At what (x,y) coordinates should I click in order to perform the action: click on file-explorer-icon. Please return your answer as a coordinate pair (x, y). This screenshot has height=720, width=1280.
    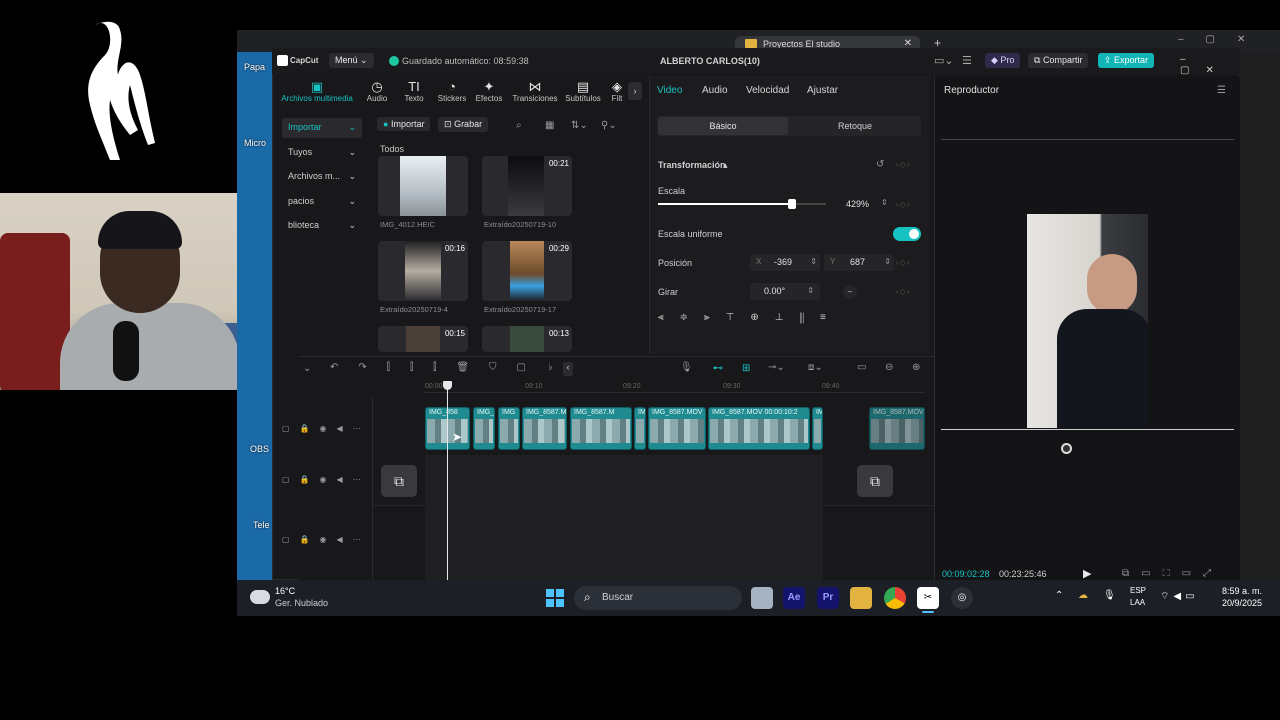
    Looking at the image, I should click on (861, 598).